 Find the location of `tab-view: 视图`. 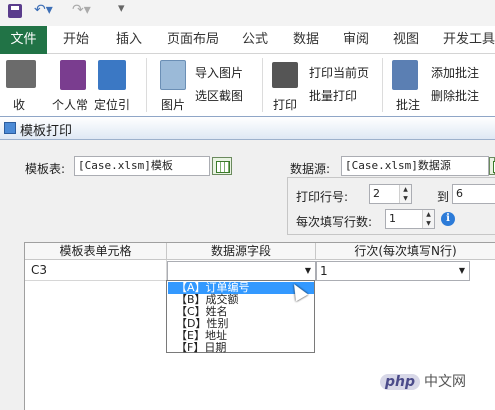

tab-view: 视图 is located at coordinates (406, 40).